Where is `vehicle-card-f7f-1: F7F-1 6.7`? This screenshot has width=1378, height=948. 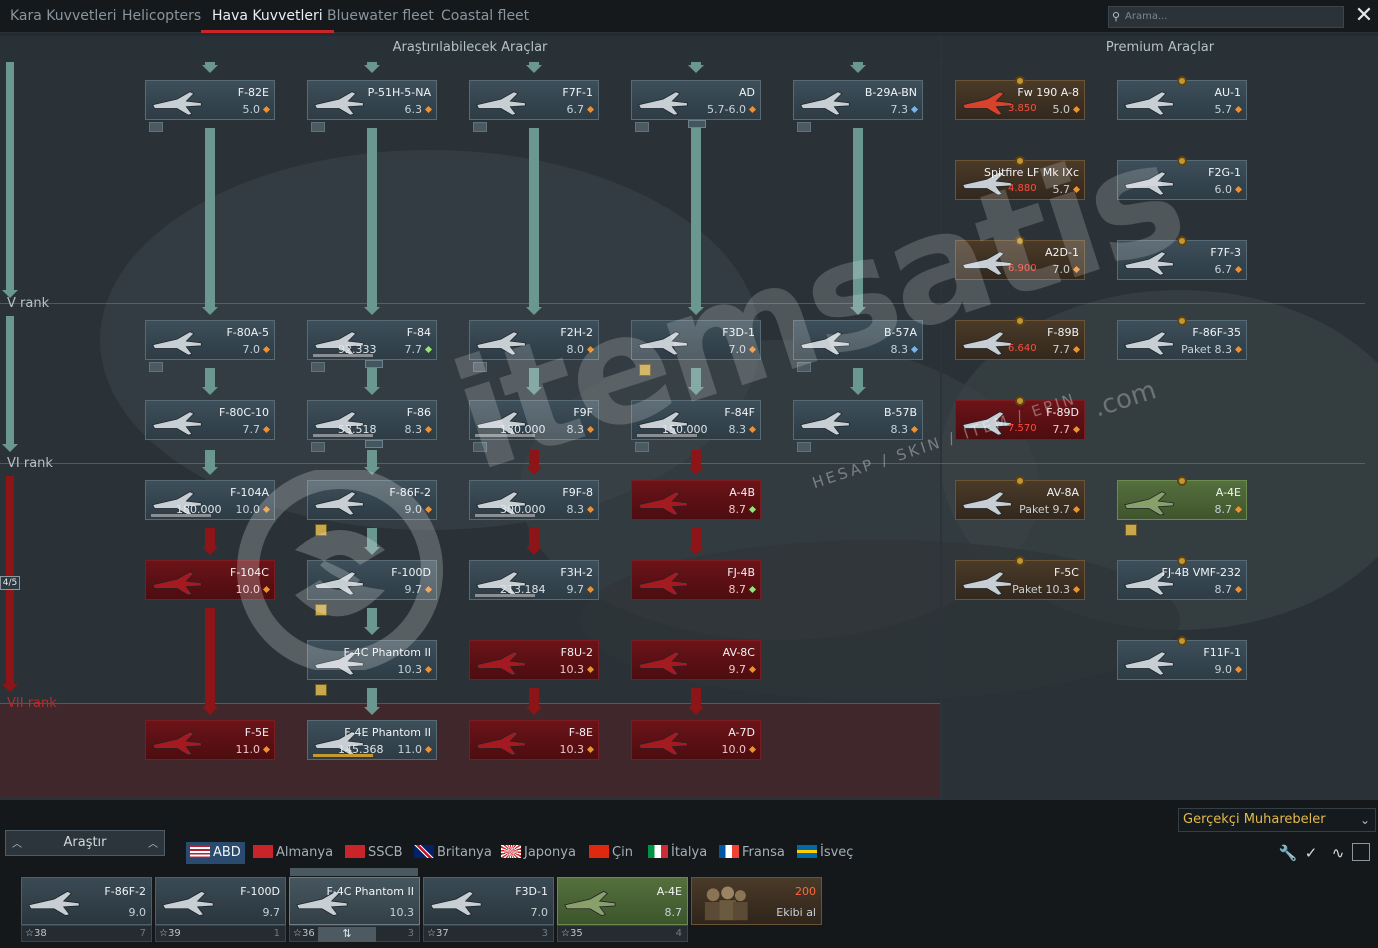
vehicle-card-f7f-1: F7F-1 6.7 is located at coordinates (534, 100).